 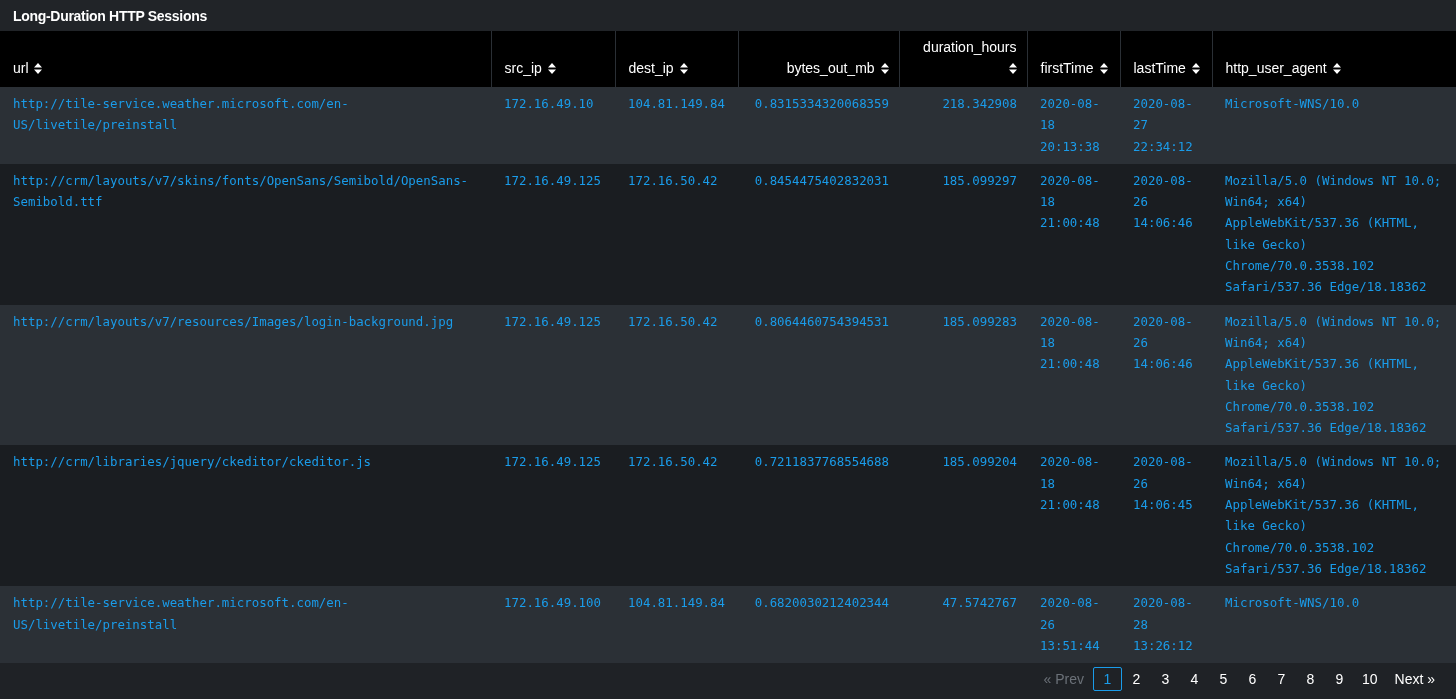 I want to click on table-cell: http://crm/layouts/v7/resources/Images/login-background.jpg, so click(x=245, y=375).